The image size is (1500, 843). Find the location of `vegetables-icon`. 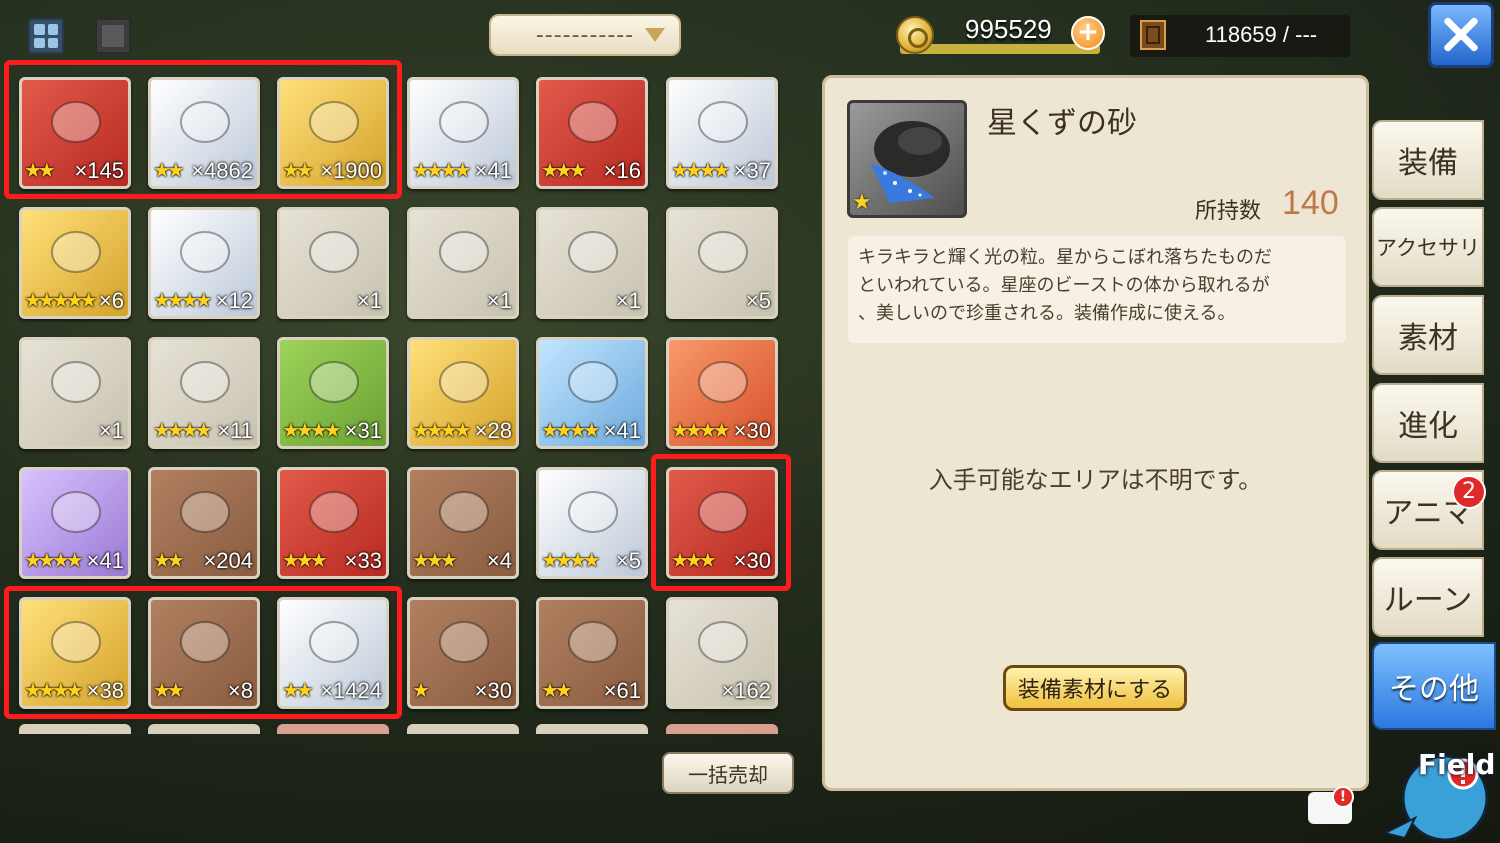

vegetables-icon is located at coordinates (464, 512).